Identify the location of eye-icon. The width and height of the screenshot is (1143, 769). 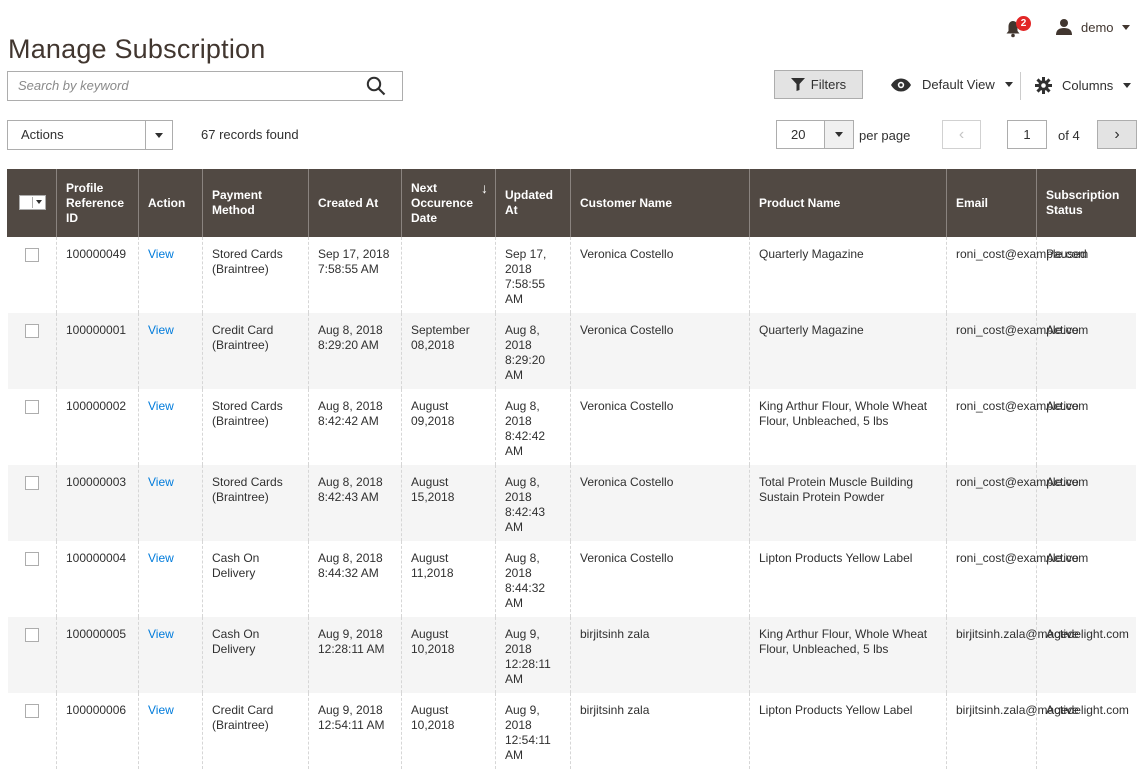
(901, 84).